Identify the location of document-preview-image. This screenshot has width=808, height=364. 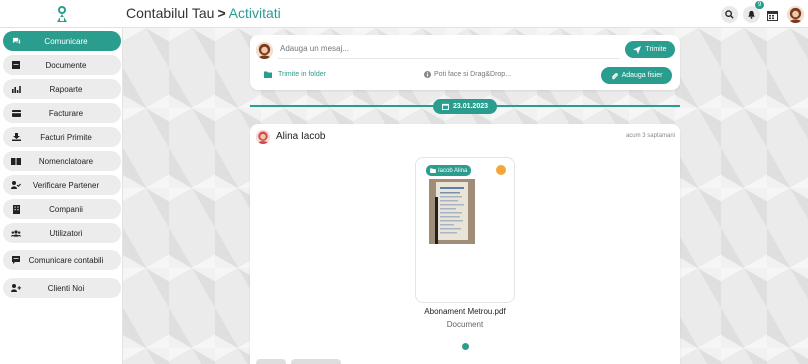
(452, 211).